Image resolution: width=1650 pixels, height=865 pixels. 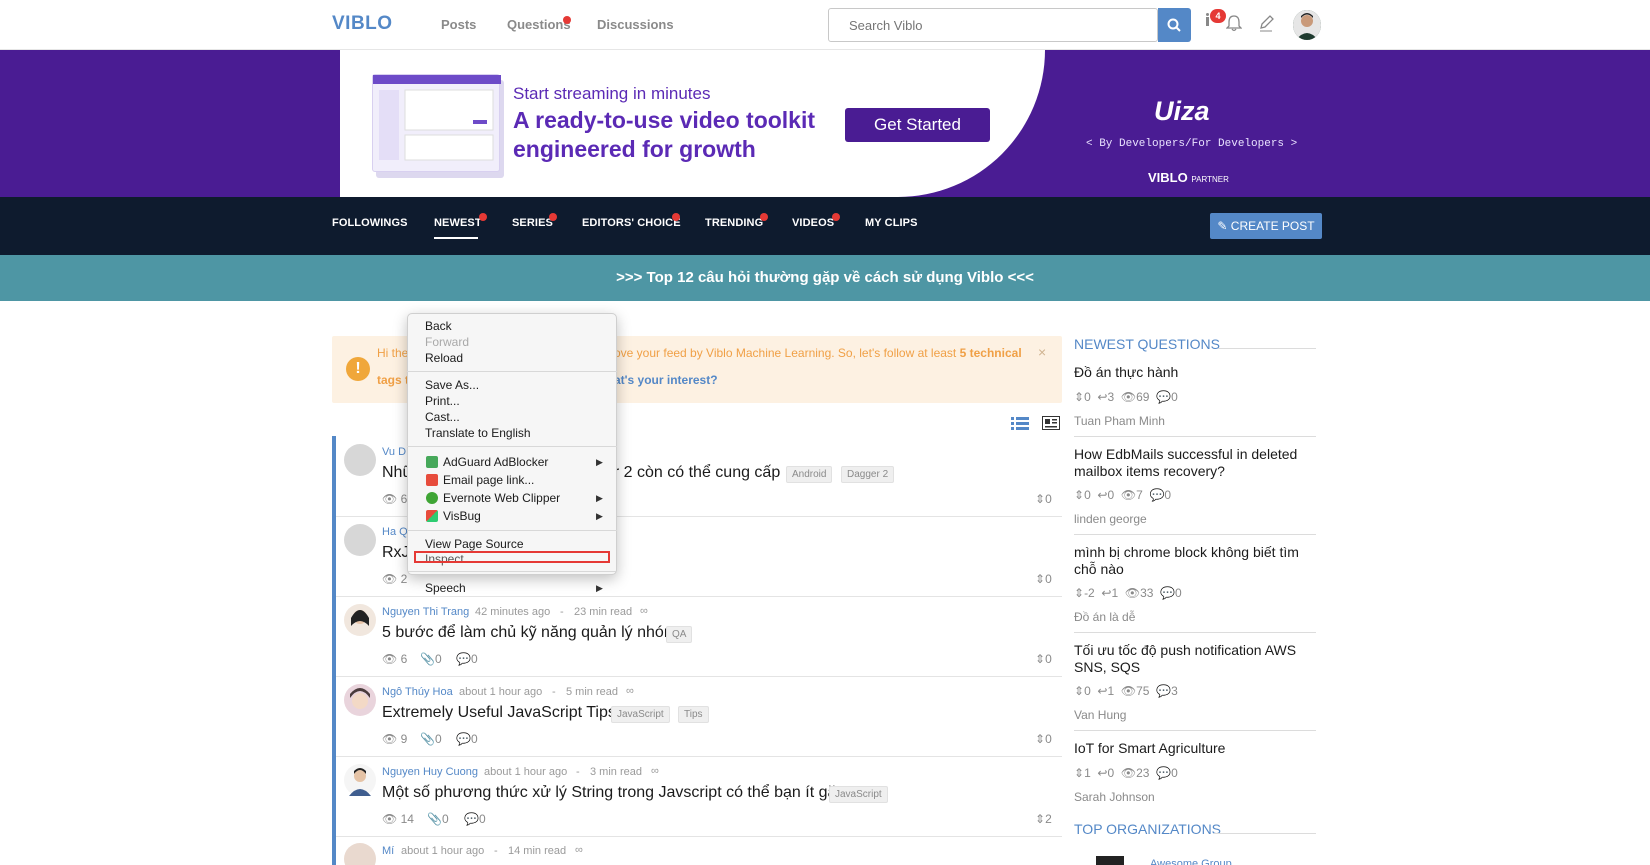 I want to click on nav-discussions: Discussions, so click(x=635, y=24).